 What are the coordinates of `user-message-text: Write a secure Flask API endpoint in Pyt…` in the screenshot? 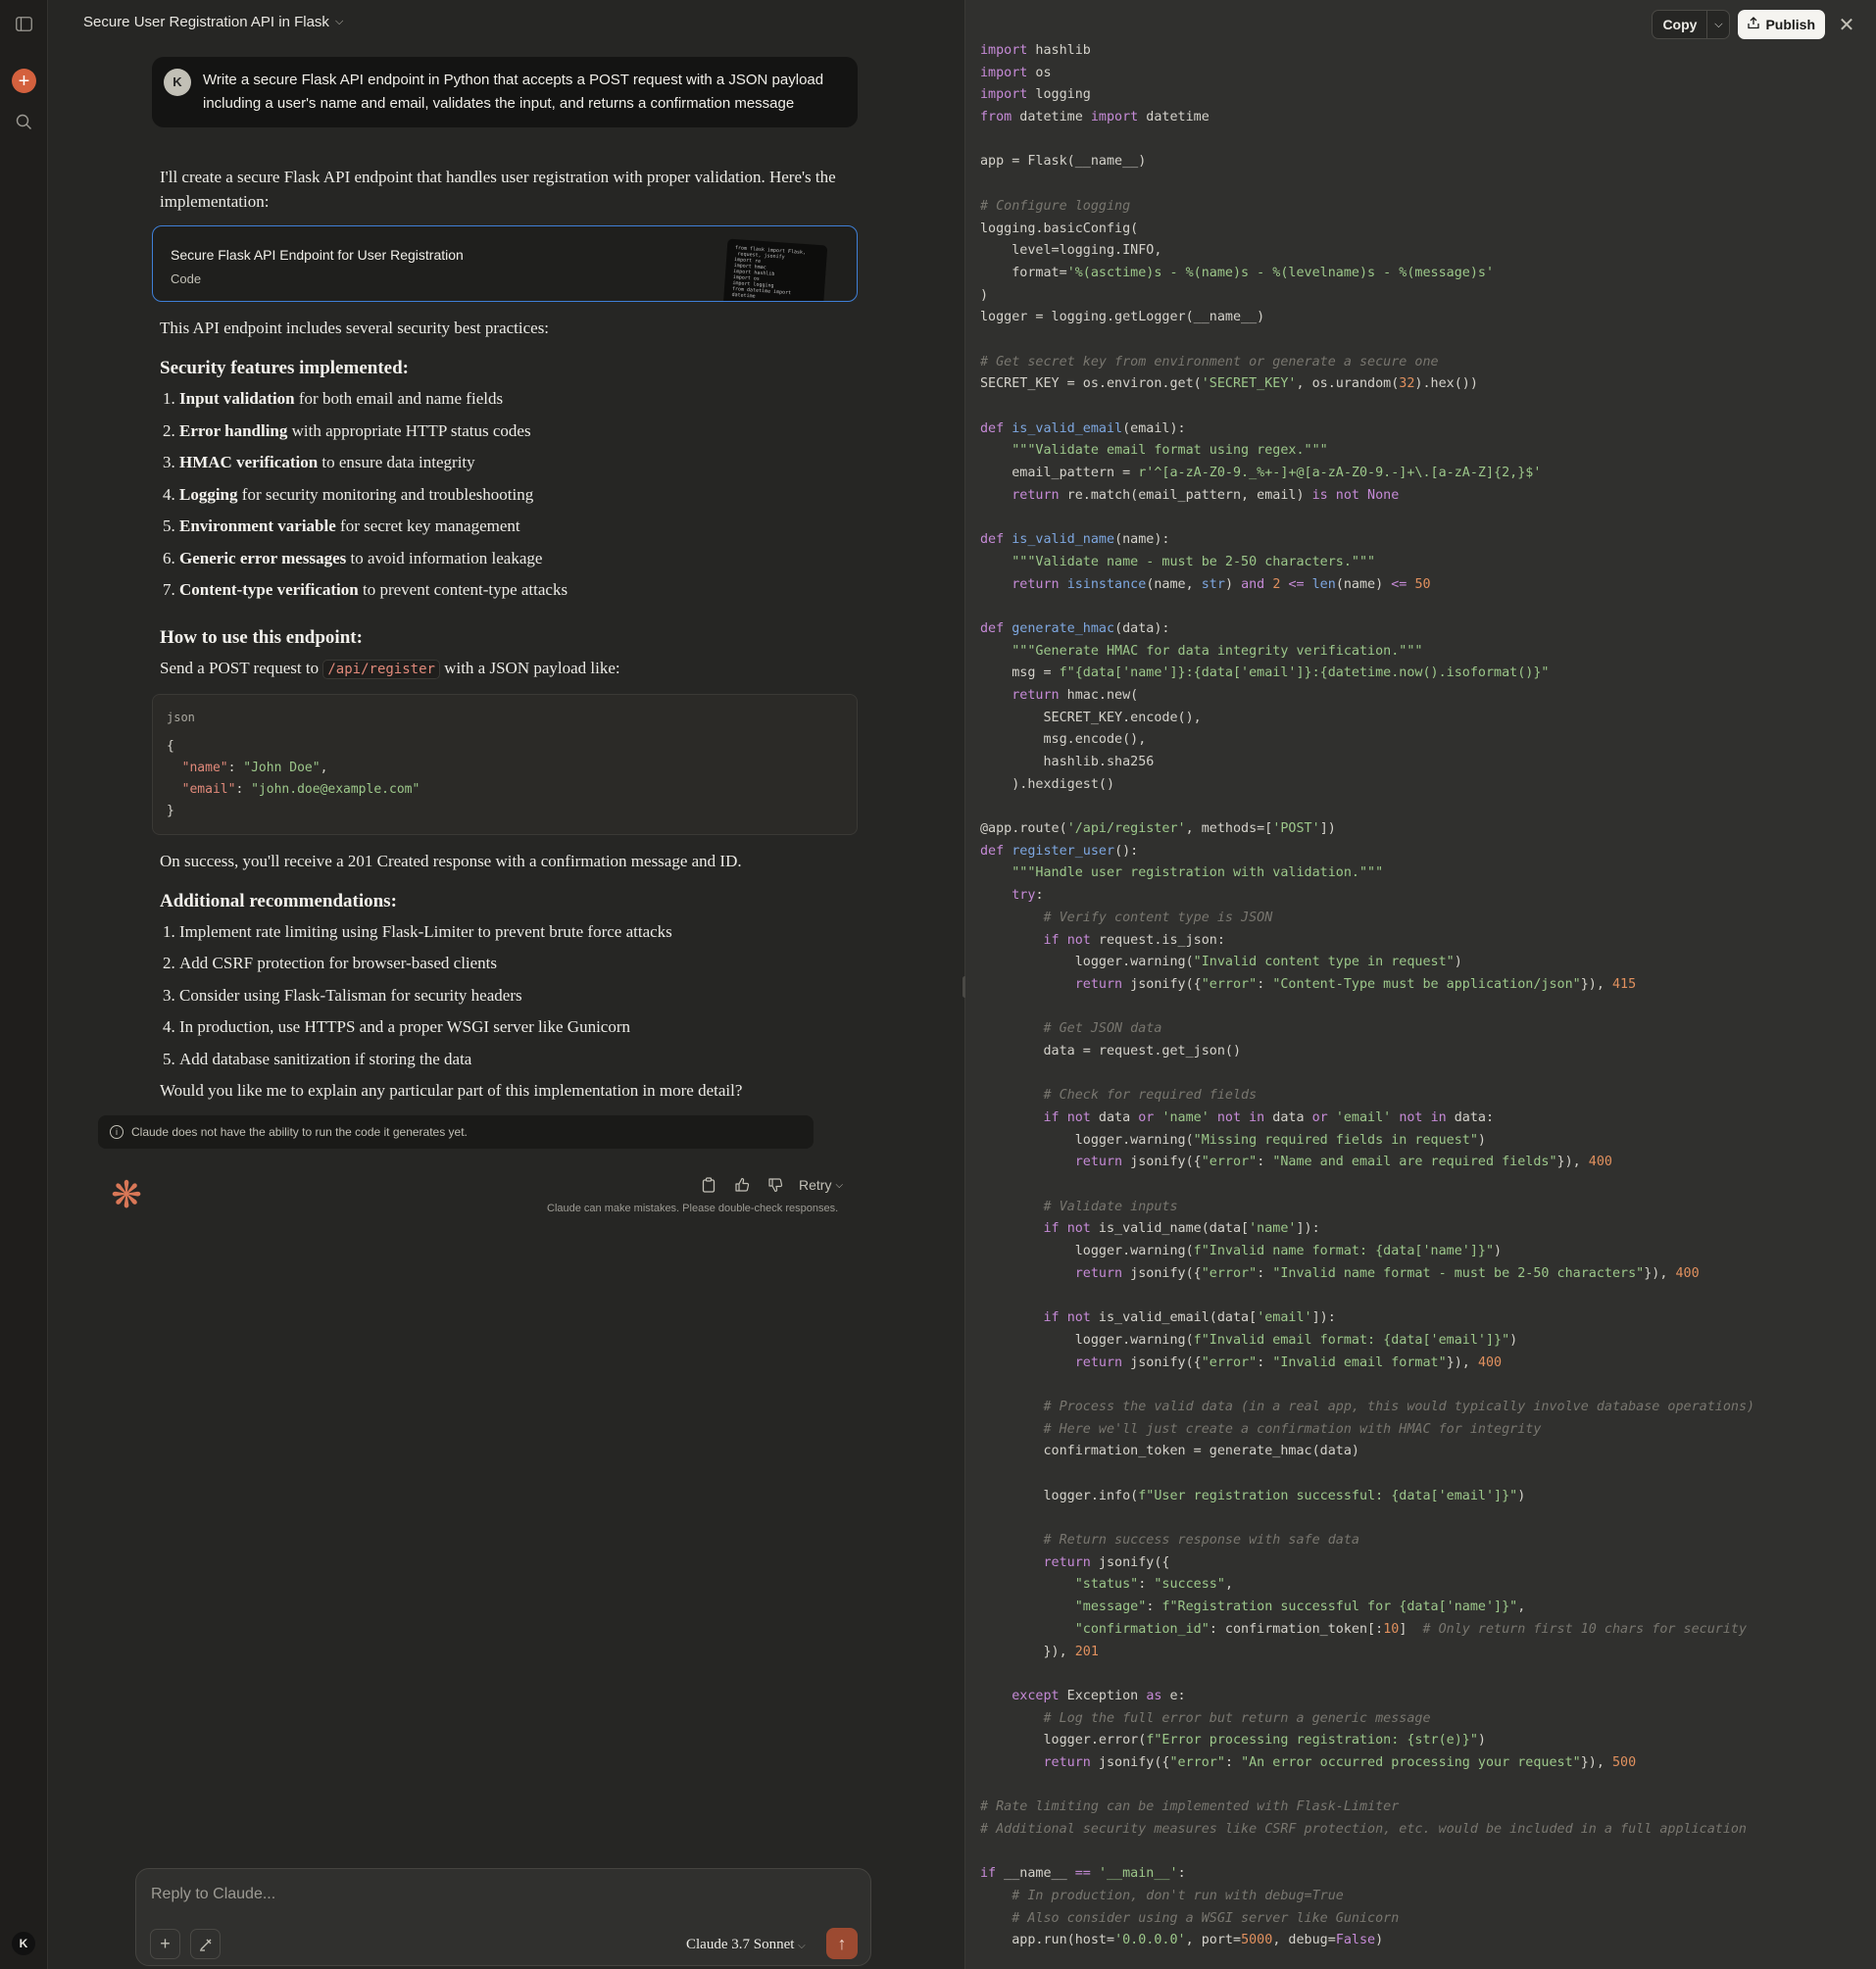 It's located at (513, 92).